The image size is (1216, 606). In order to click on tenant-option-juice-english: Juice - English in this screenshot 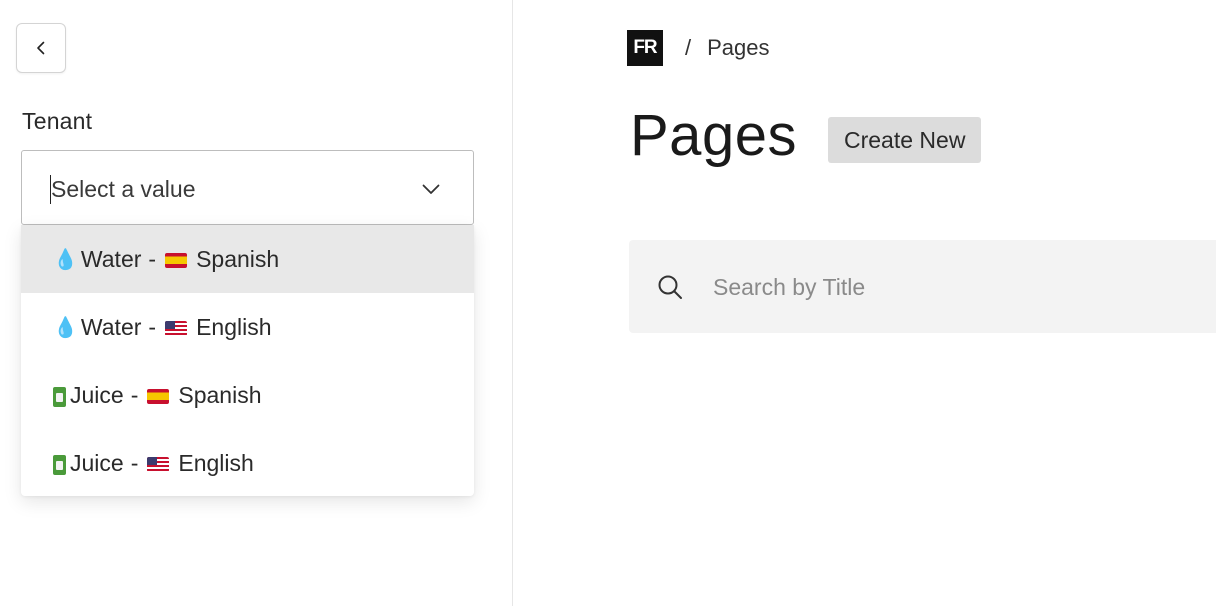, I will do `click(247, 463)`.